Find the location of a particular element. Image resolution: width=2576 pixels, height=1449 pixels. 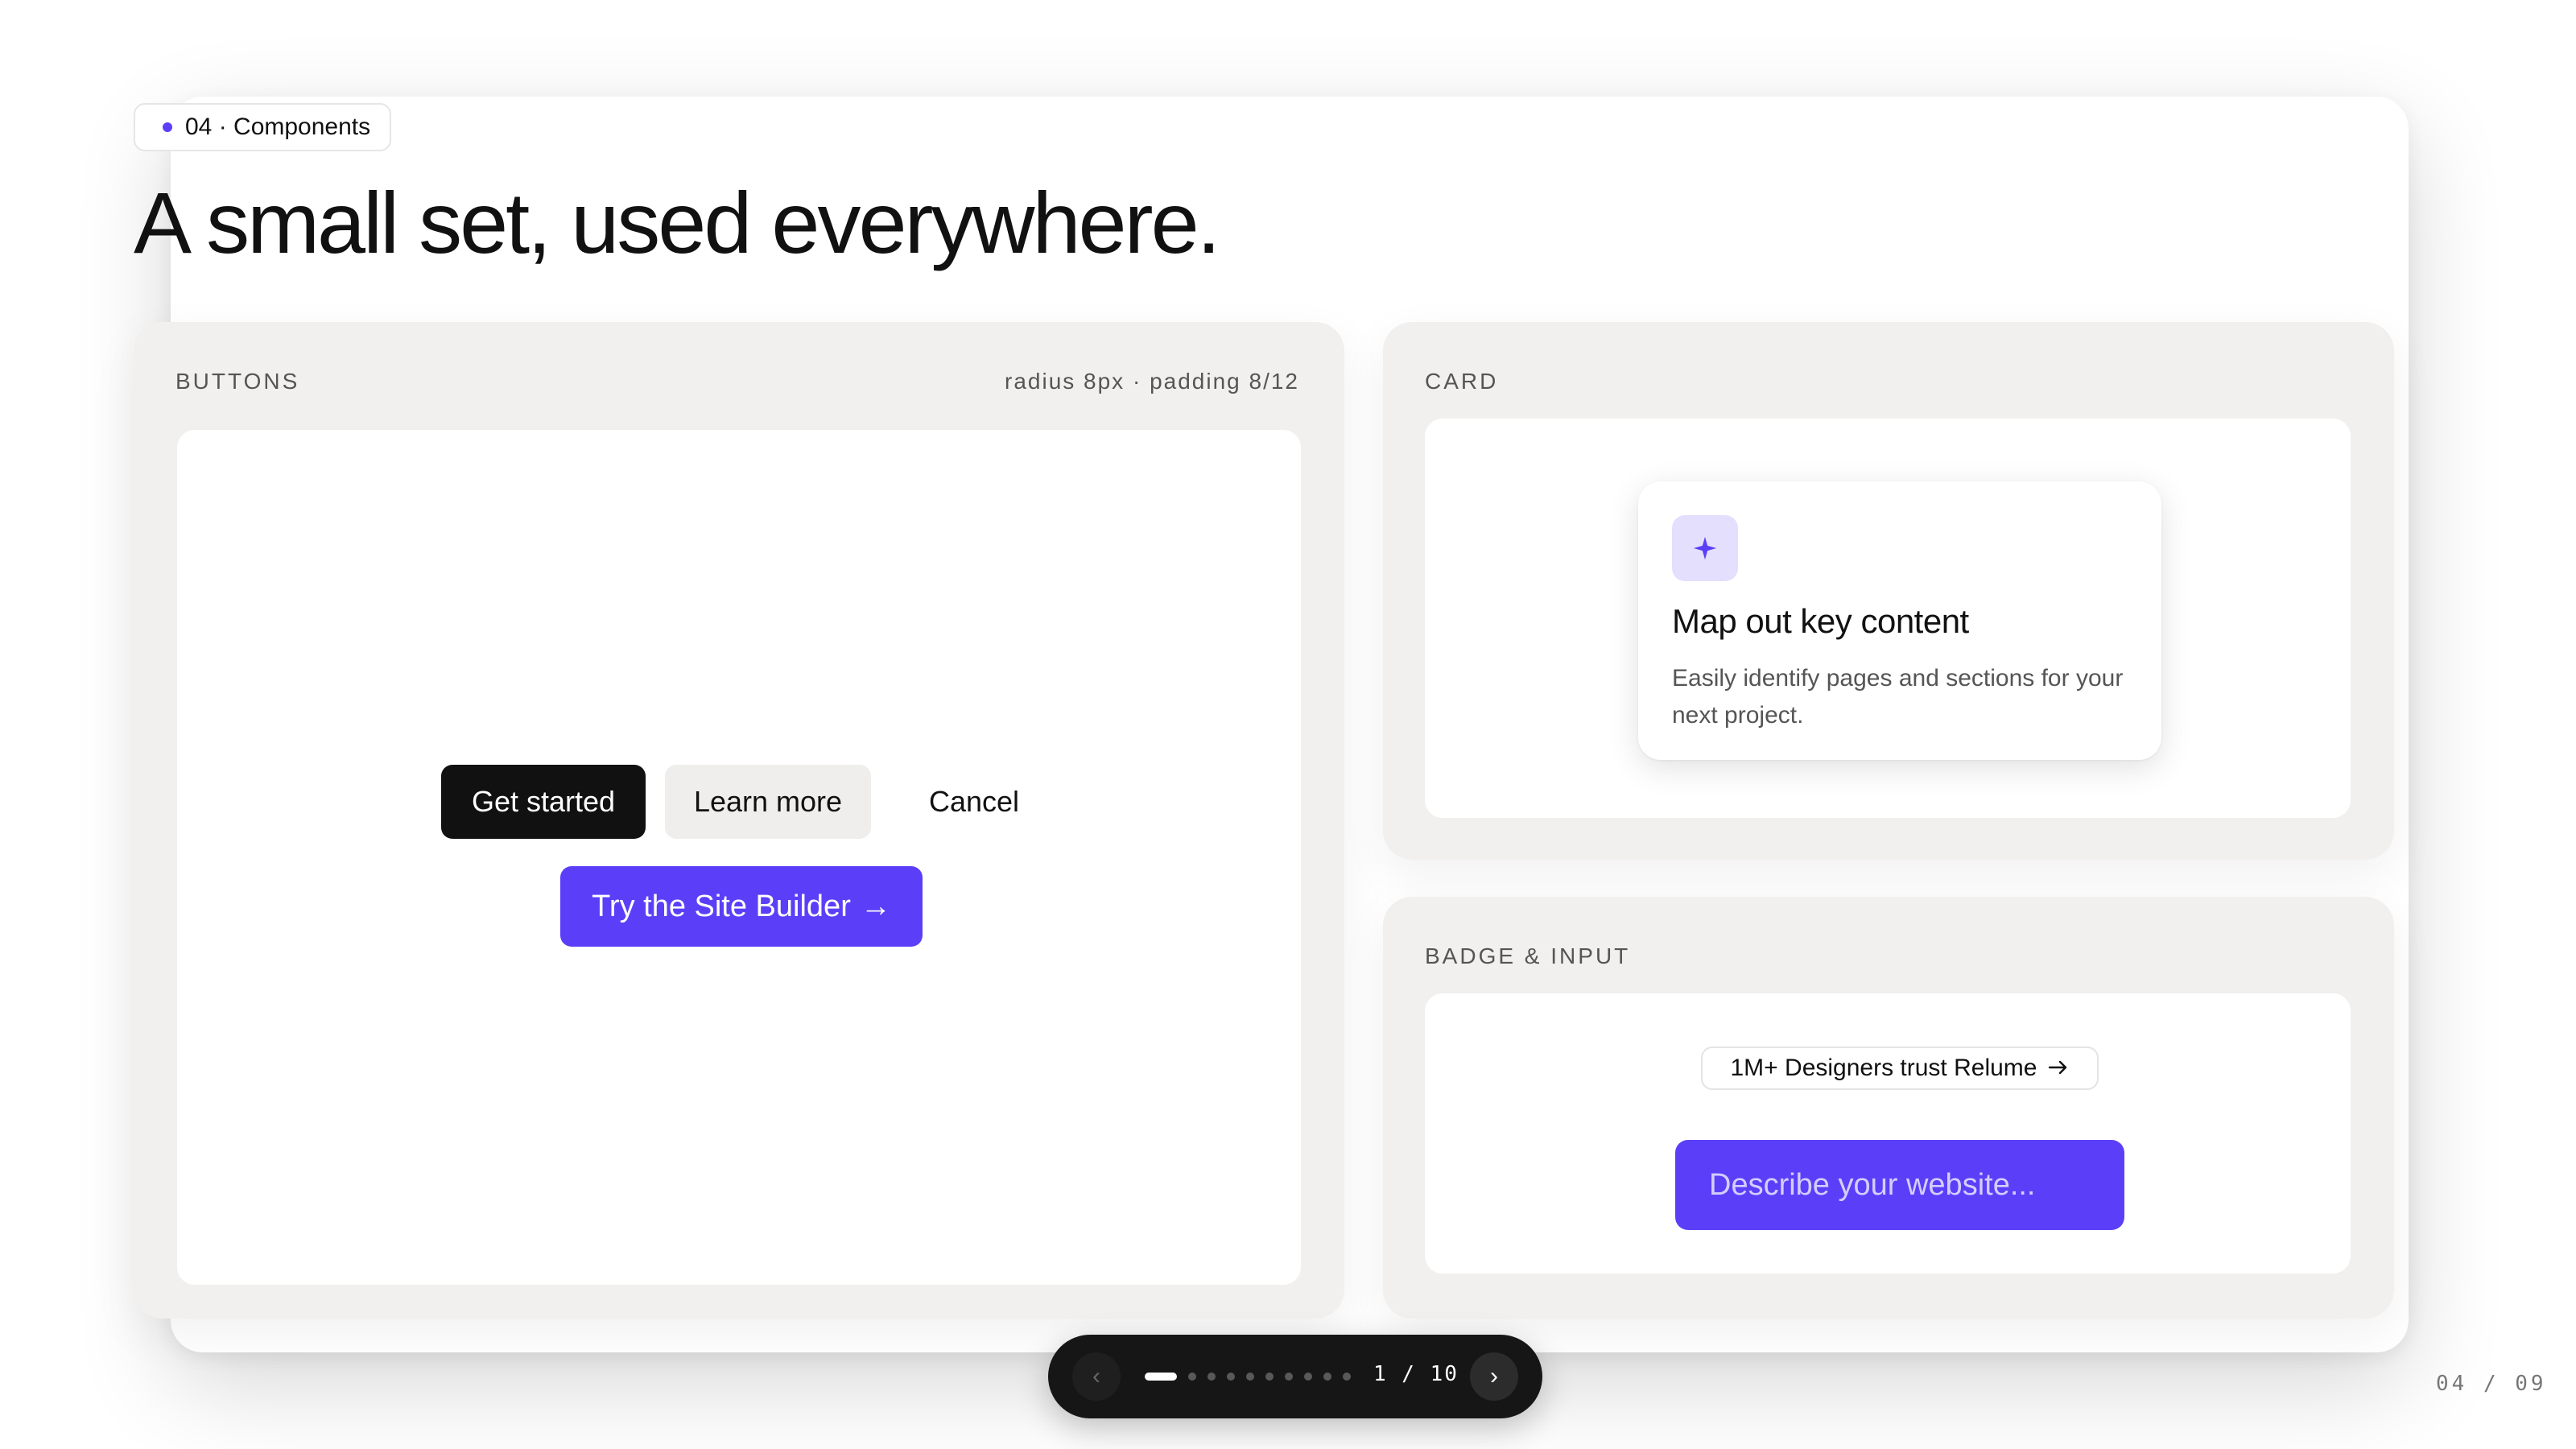

card-panel-label: CARD is located at coordinates (1462, 381).